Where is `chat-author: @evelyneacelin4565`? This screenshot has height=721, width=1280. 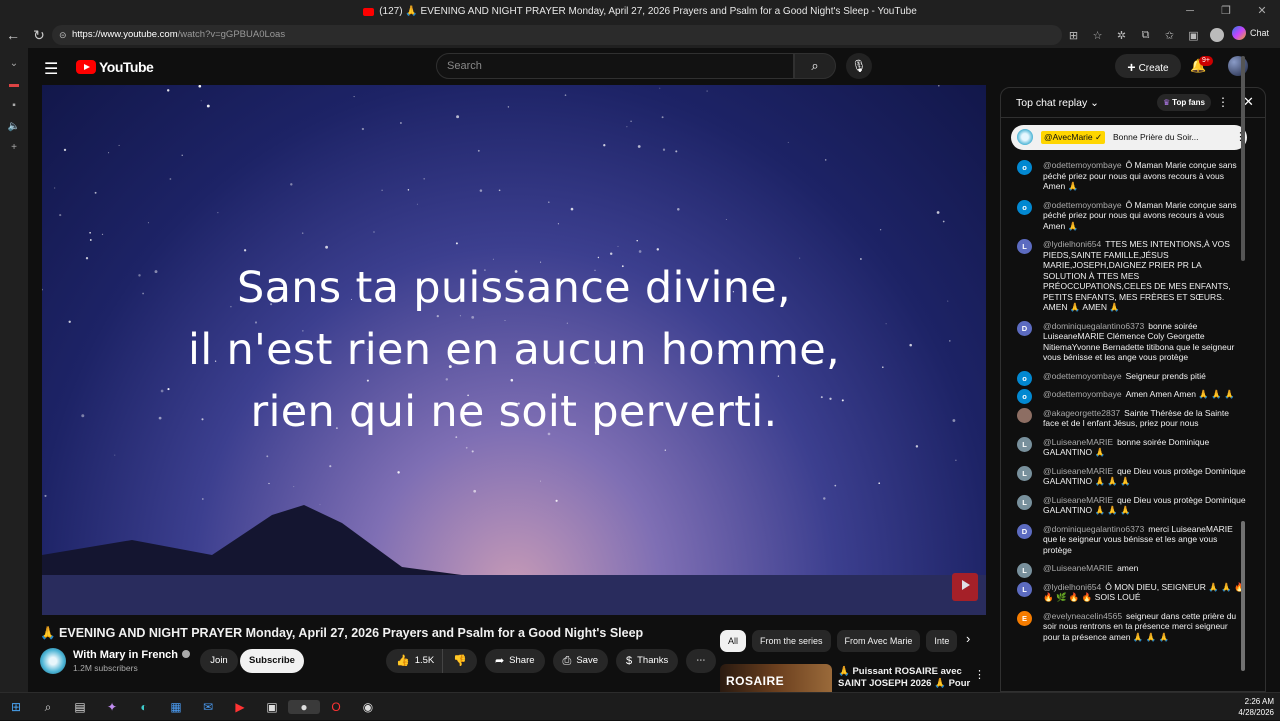 chat-author: @evelyneacelin4565 is located at coordinates (1082, 616).